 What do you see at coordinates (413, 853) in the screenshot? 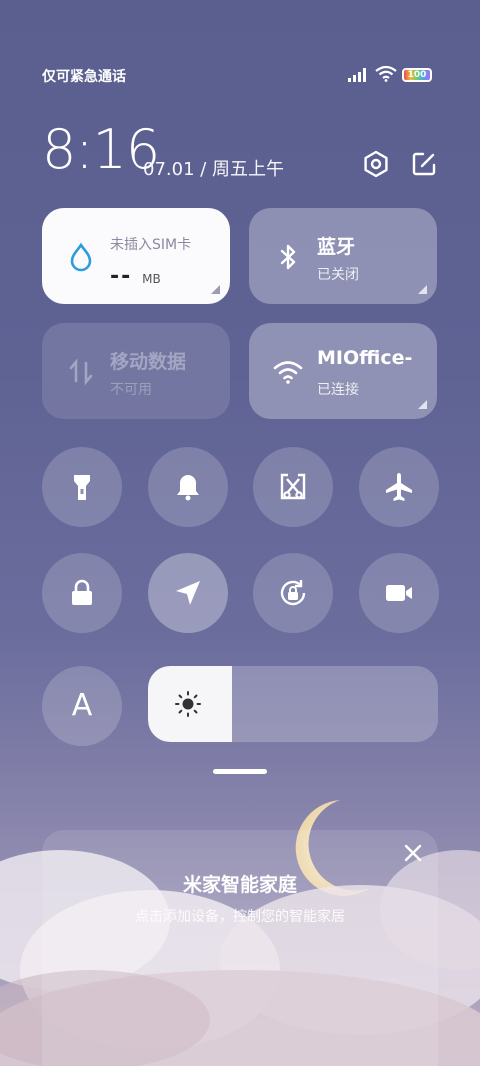
I see `close-icon` at bounding box center [413, 853].